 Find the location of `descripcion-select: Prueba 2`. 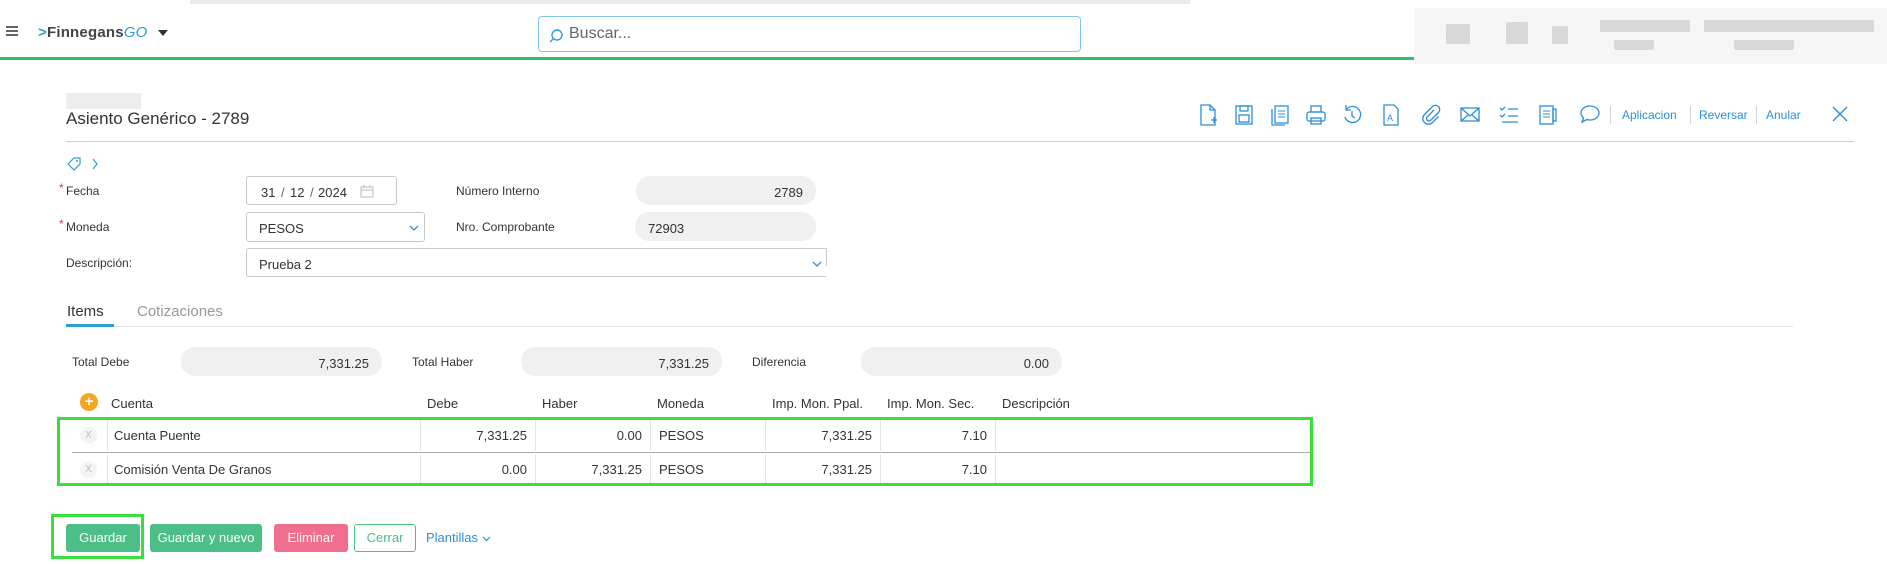

descripcion-select: Prueba 2 is located at coordinates (536, 262).